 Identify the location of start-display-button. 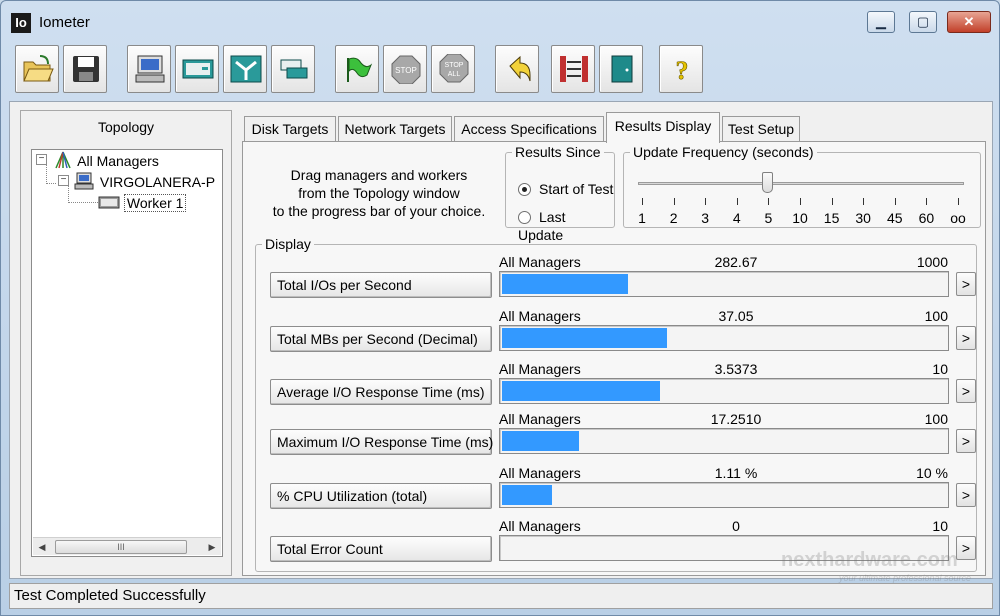
(149, 69).